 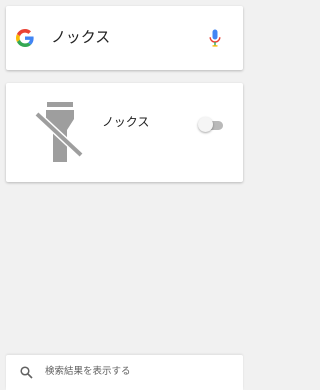 What do you see at coordinates (215, 38) in the screenshot?
I see `microphone-icon` at bounding box center [215, 38].